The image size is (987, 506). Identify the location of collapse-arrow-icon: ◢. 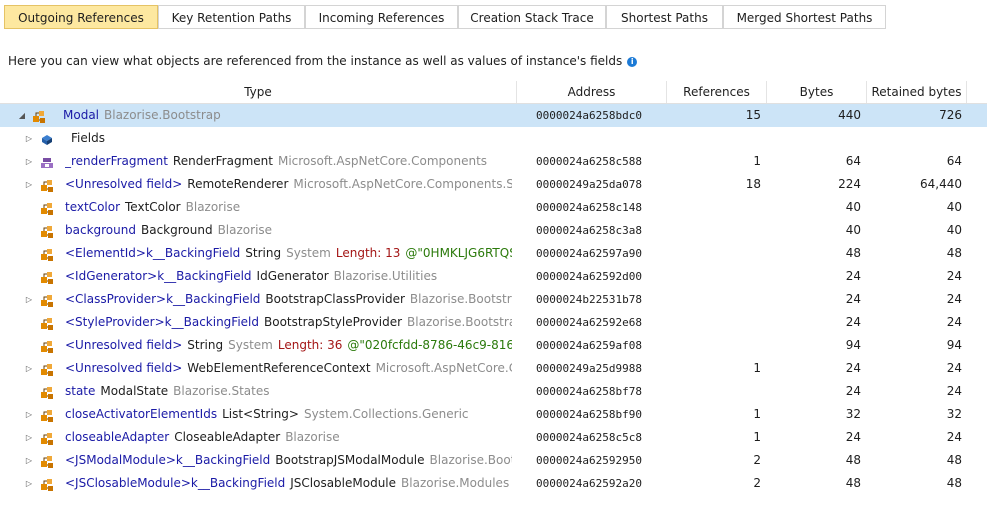
(22, 115).